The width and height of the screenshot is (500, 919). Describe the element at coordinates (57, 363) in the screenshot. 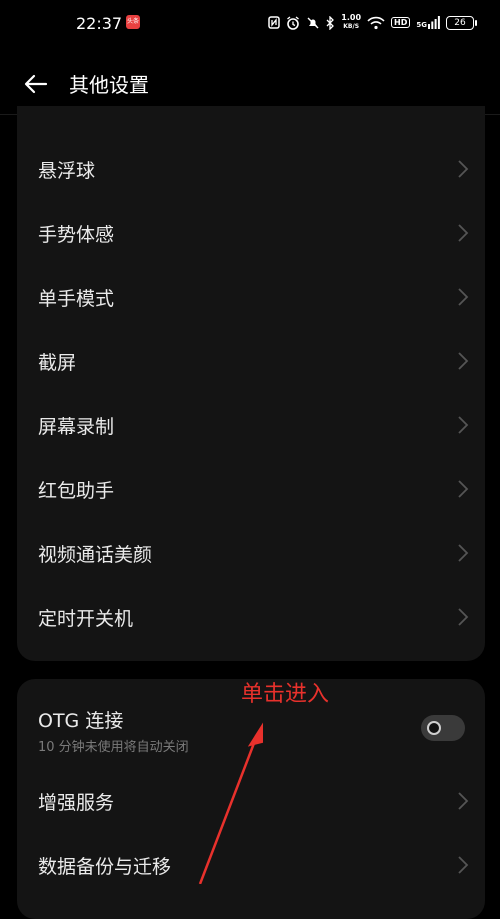

I see `row-label: 截屏` at that location.